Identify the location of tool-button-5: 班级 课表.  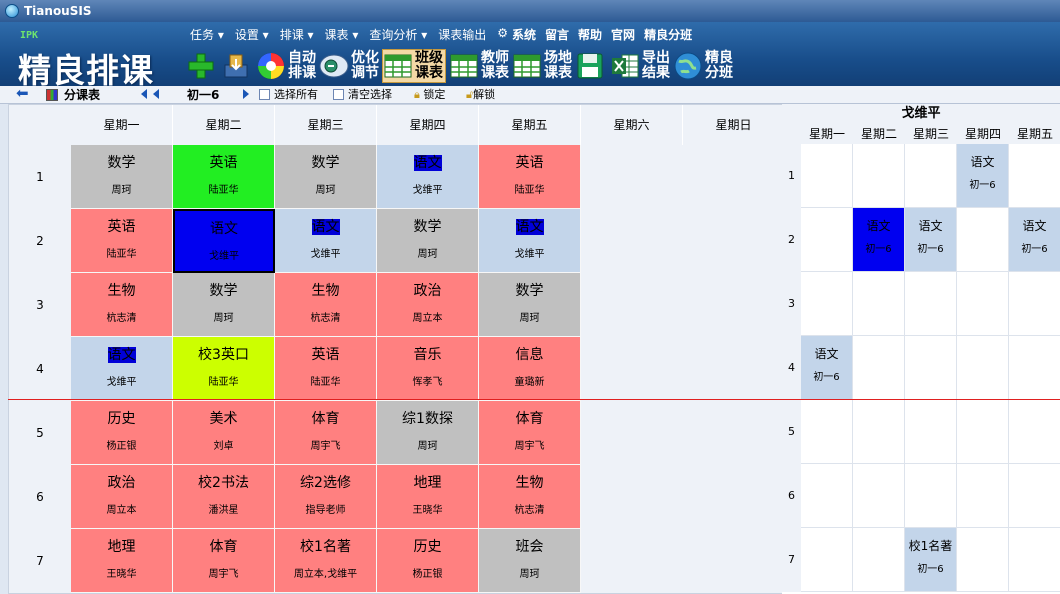
(414, 66).